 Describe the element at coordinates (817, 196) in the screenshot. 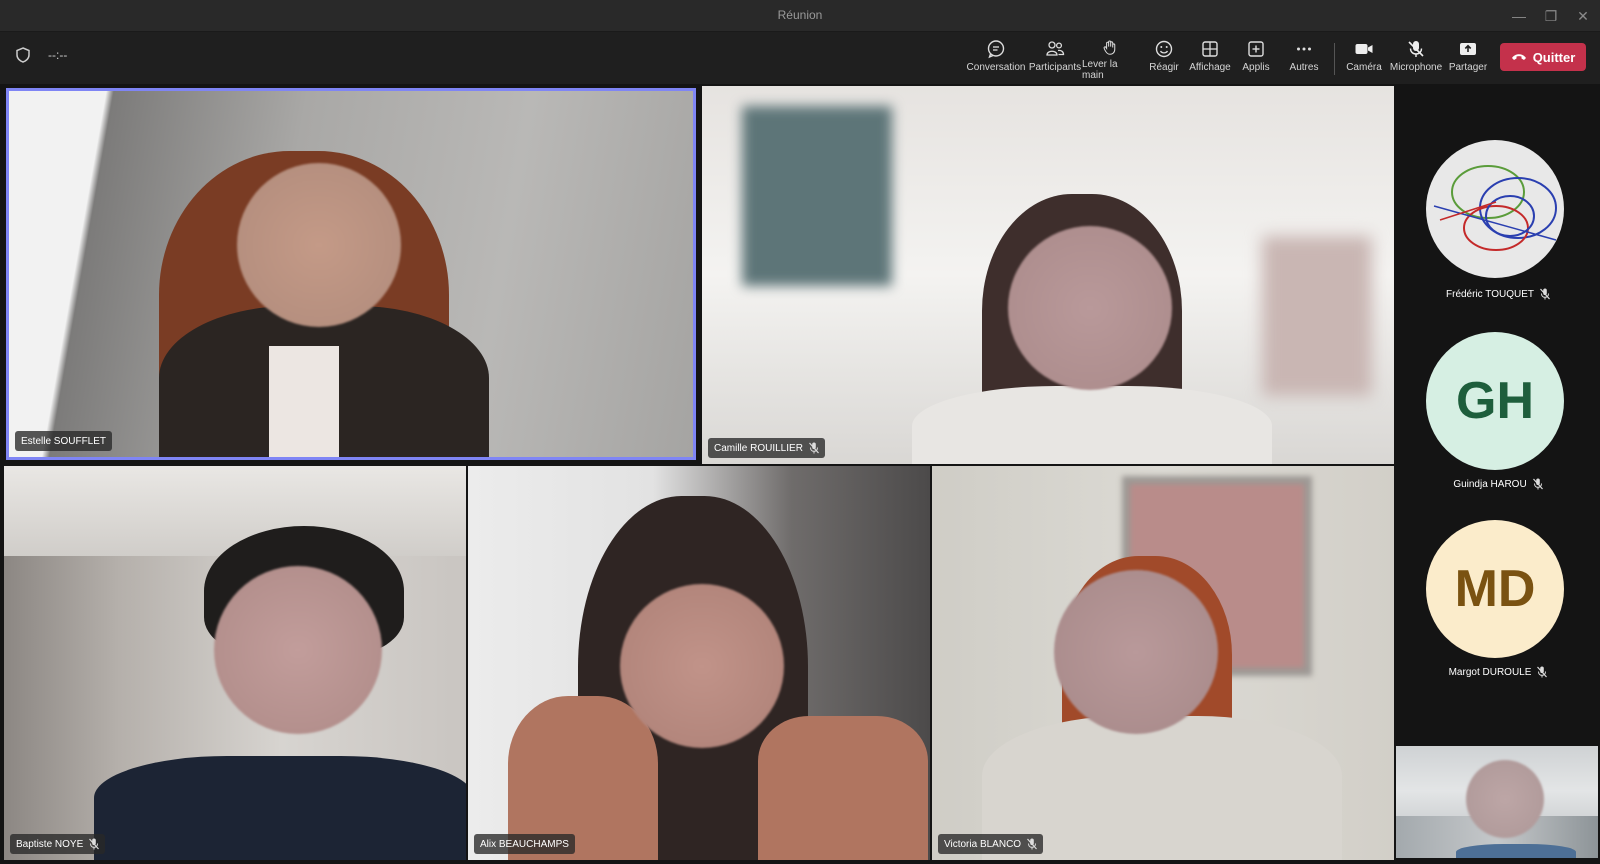

I see `poster-shape` at that location.